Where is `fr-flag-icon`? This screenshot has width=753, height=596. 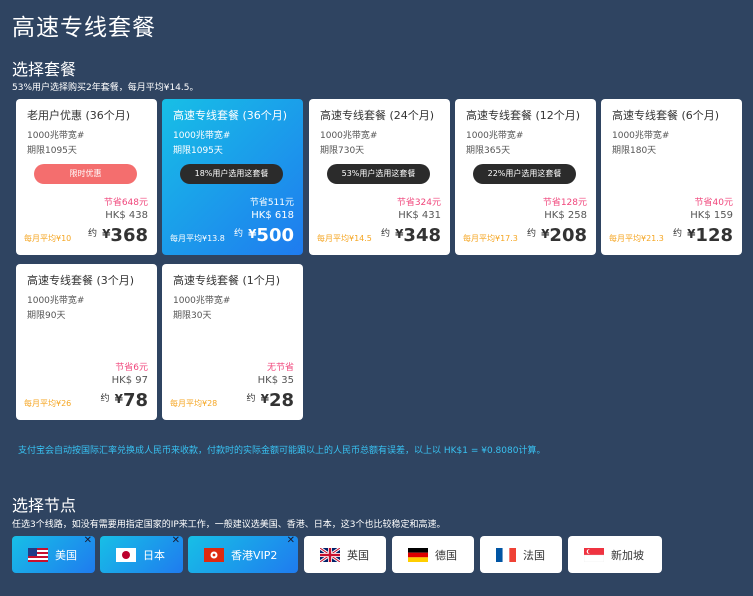 fr-flag-icon is located at coordinates (506, 554).